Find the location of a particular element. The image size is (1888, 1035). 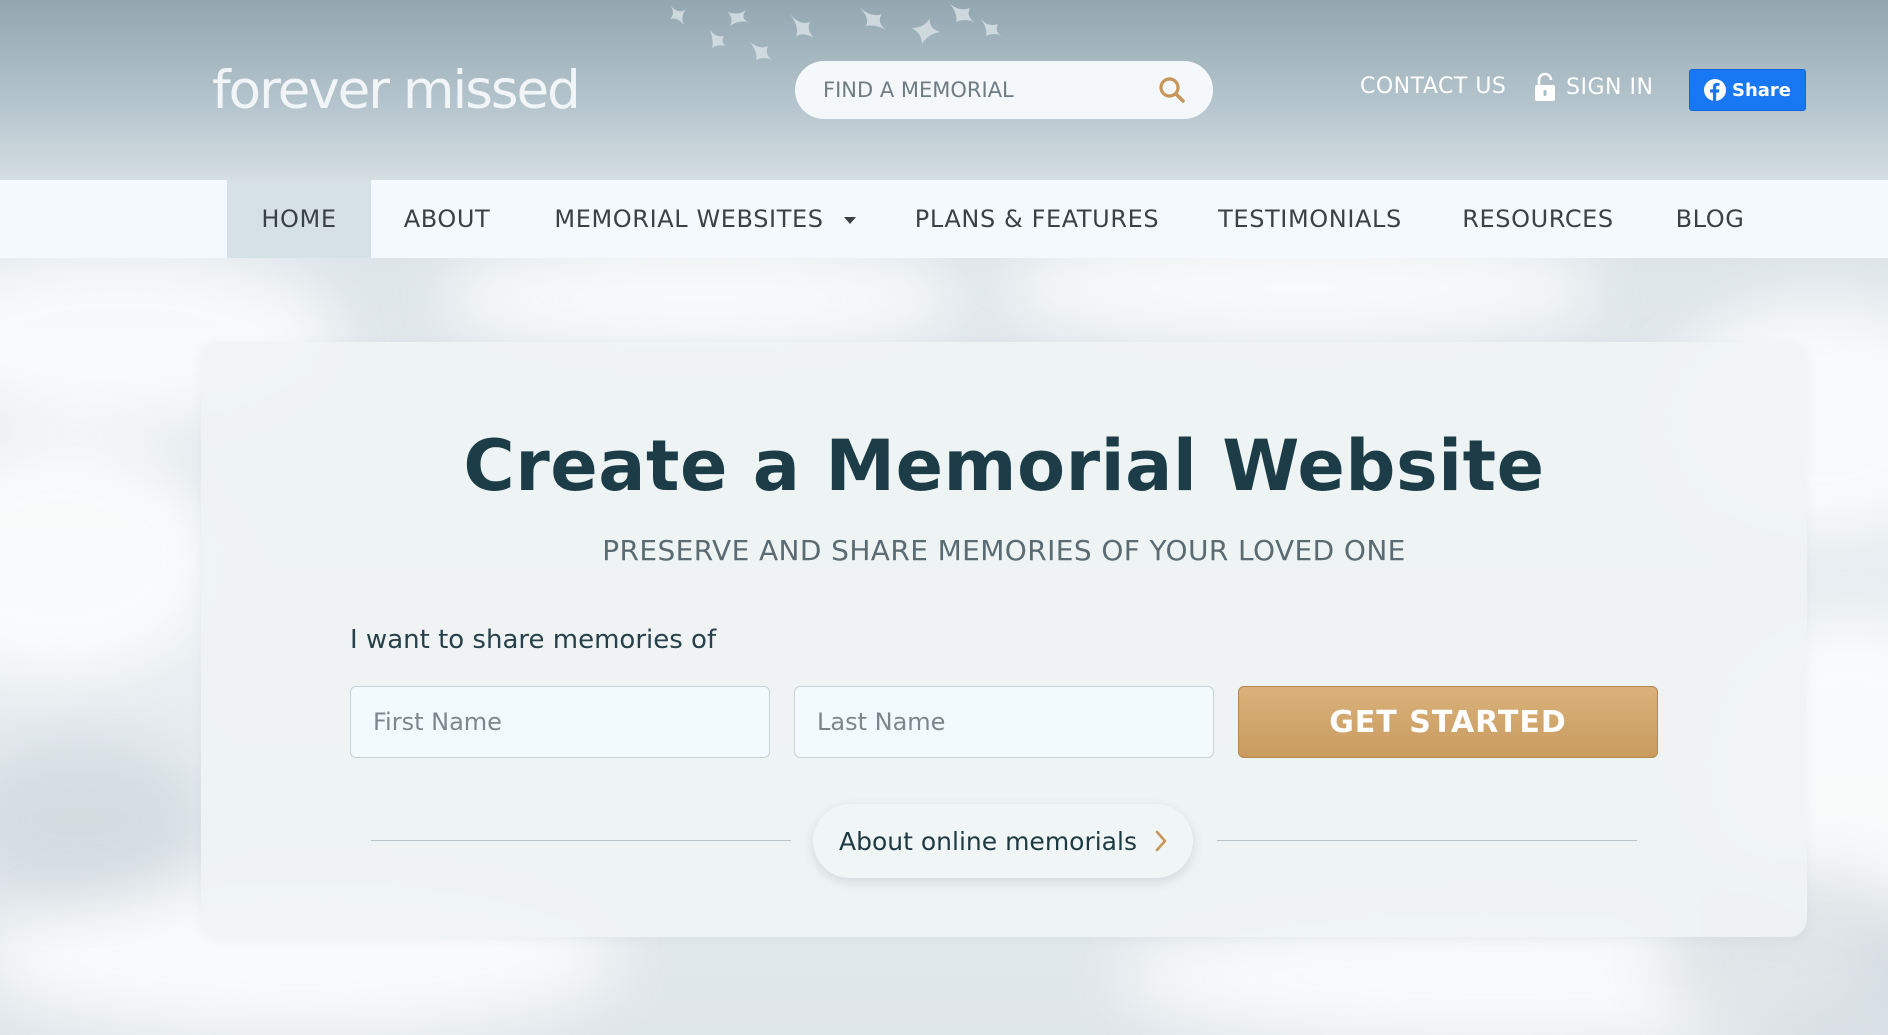

nav-item-label: ABOUT is located at coordinates (447, 219).